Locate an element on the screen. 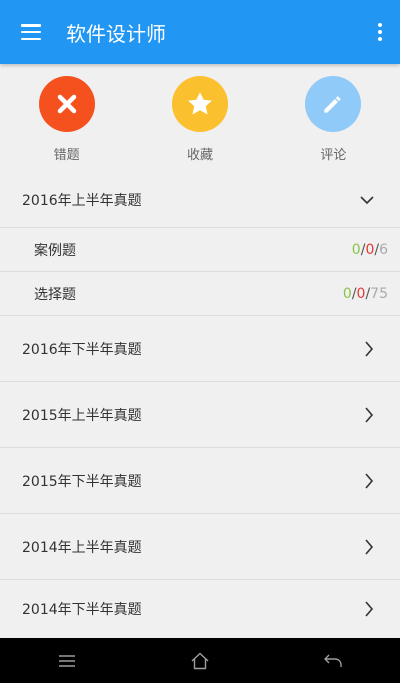 Image resolution: width=400 pixels, height=683 pixels. section-2014-h2: 2014年下半年真题 is located at coordinates (200, 609).